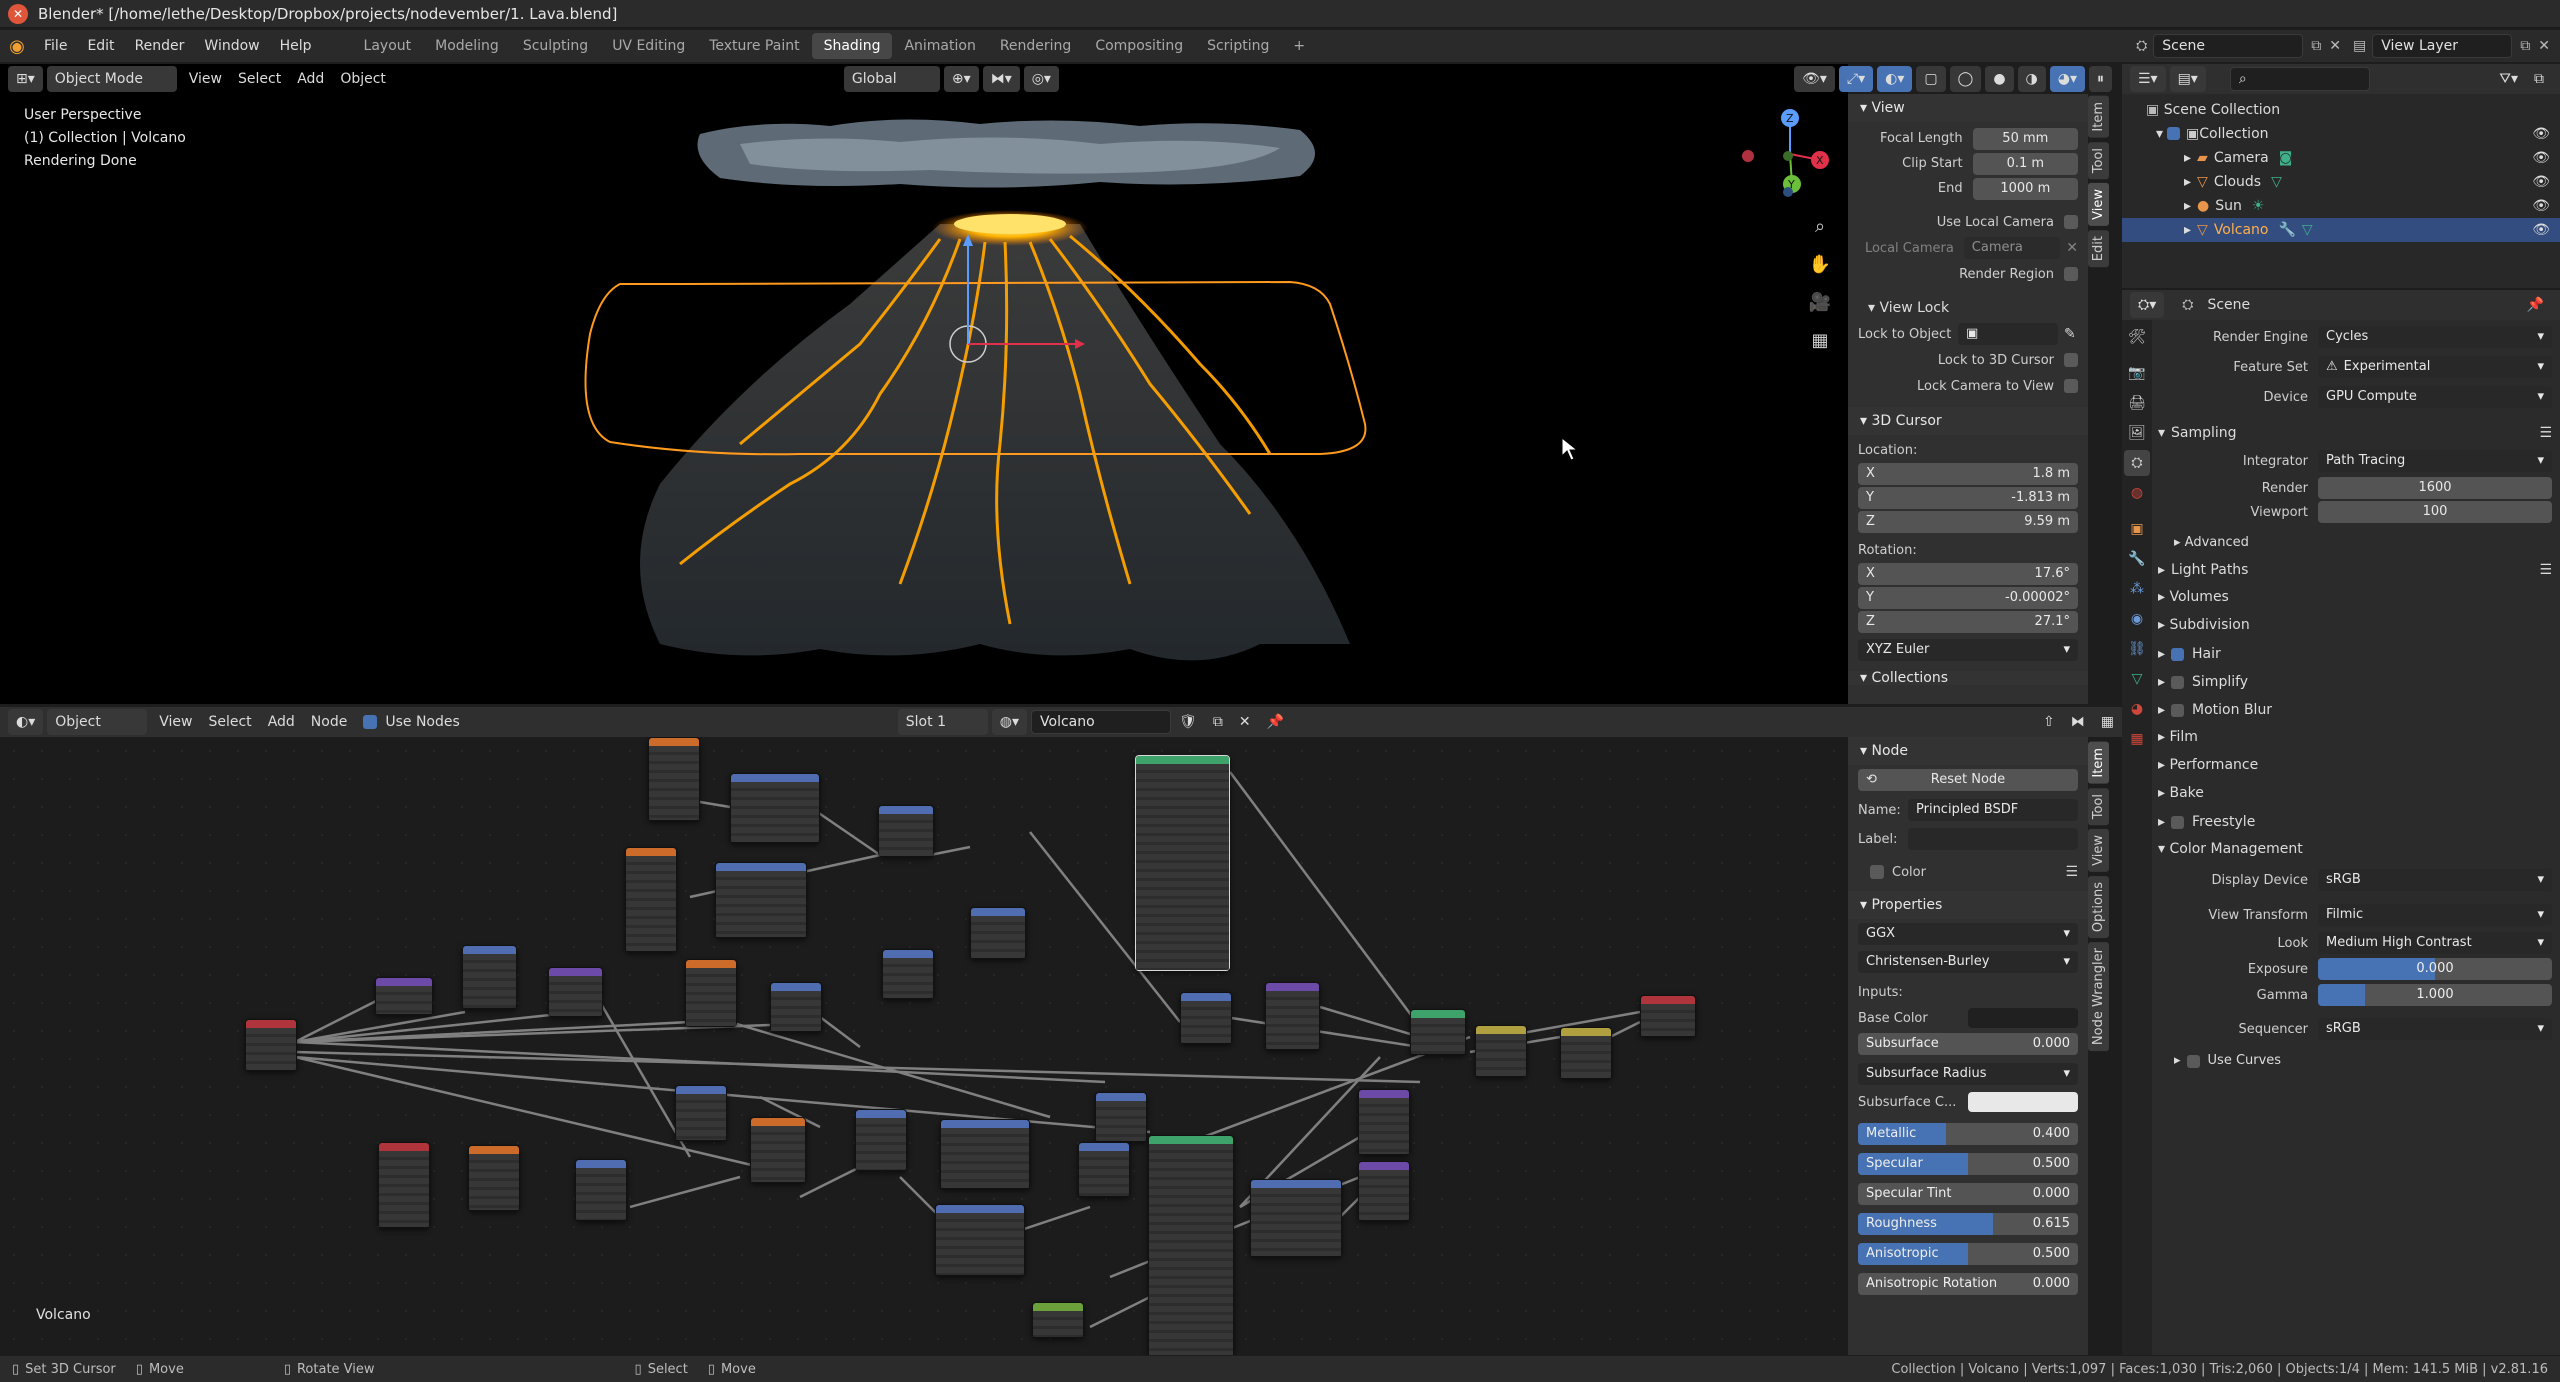  I want to click on node-math-d, so click(796, 1007).